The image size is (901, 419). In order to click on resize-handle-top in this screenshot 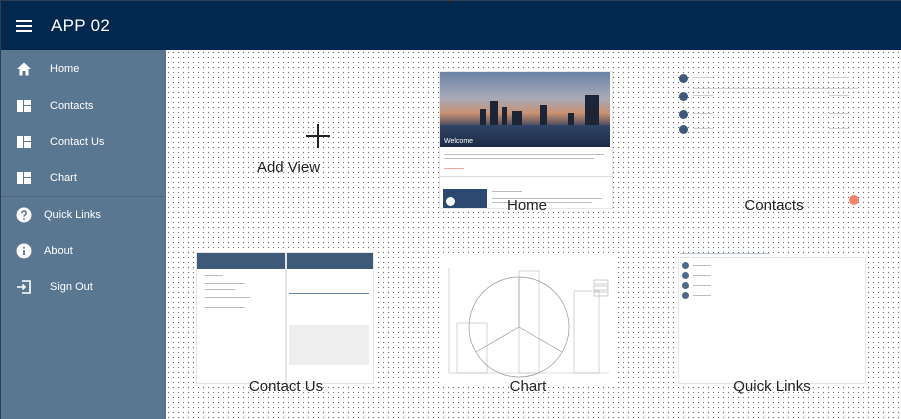, I will do `click(449, 2)`.